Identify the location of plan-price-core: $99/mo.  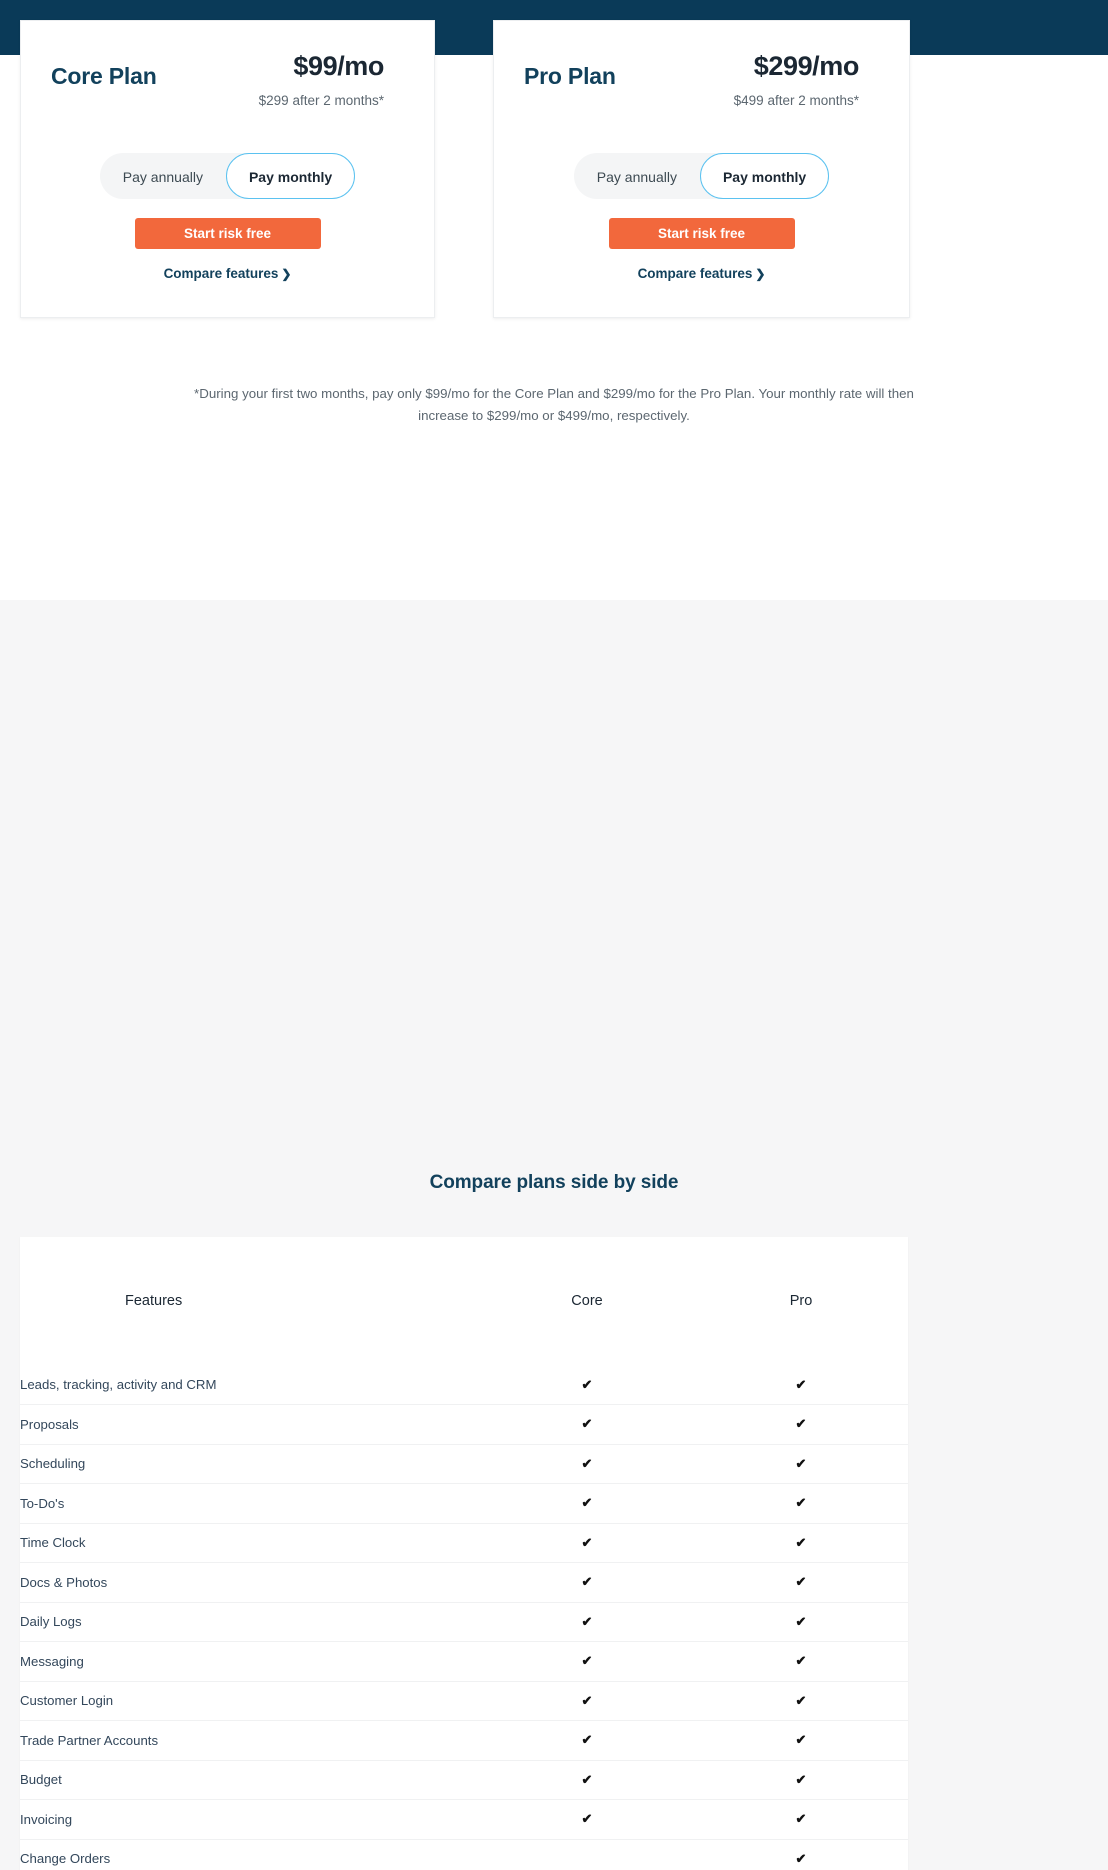
(338, 66).